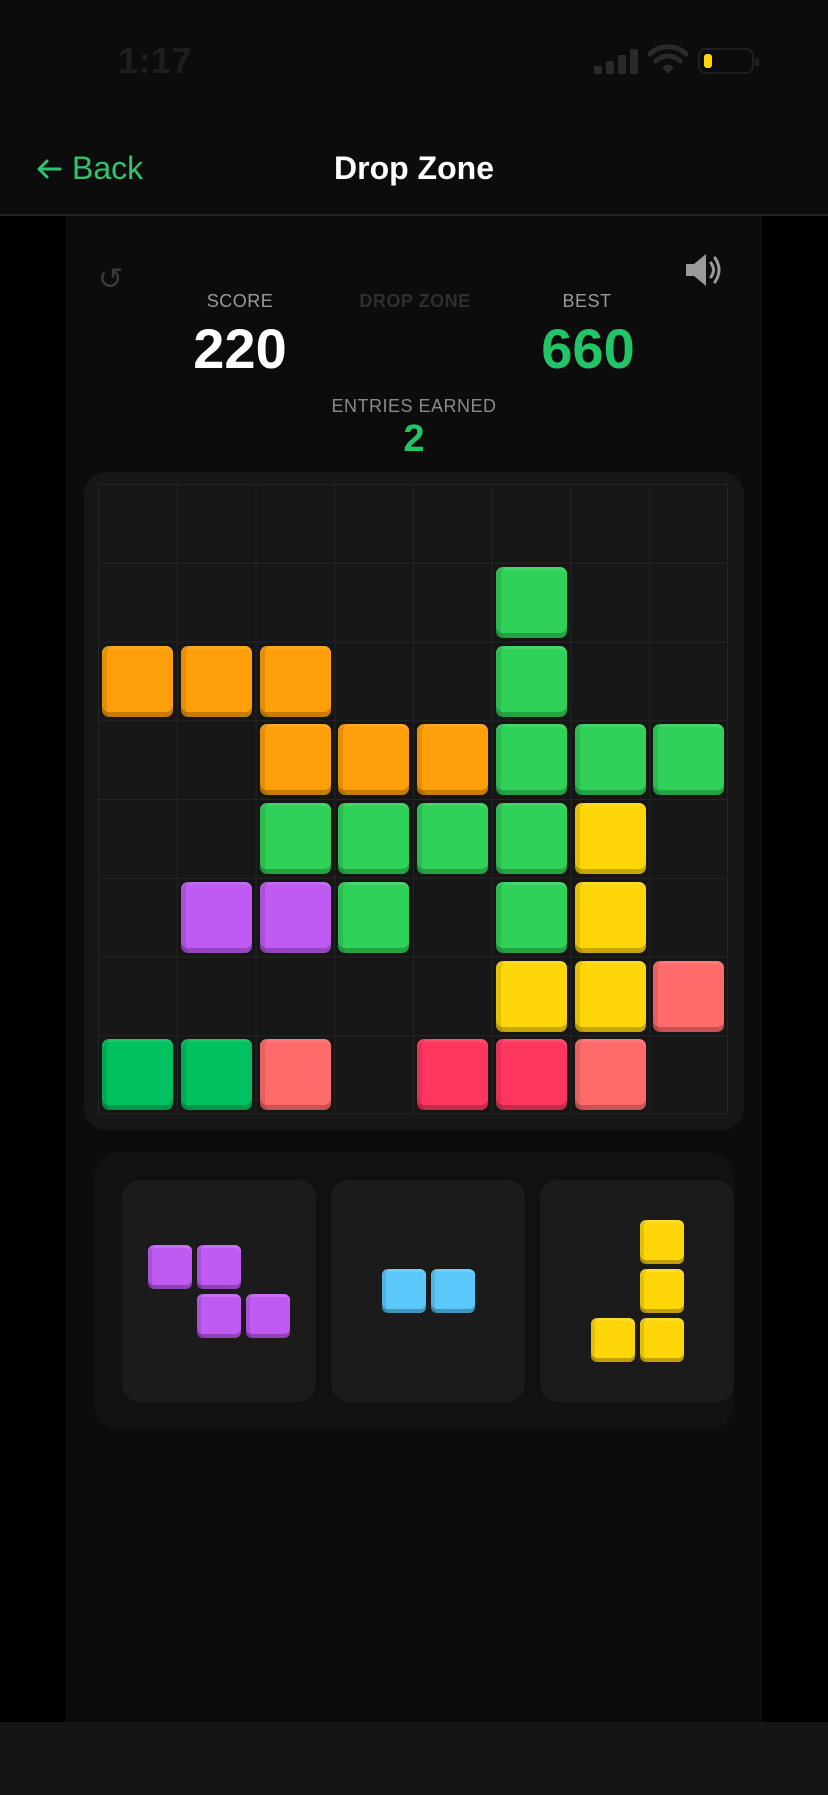 The width and height of the screenshot is (828, 1795). Describe the element at coordinates (110, 279) in the screenshot. I see `restart-icon: ↺` at that location.